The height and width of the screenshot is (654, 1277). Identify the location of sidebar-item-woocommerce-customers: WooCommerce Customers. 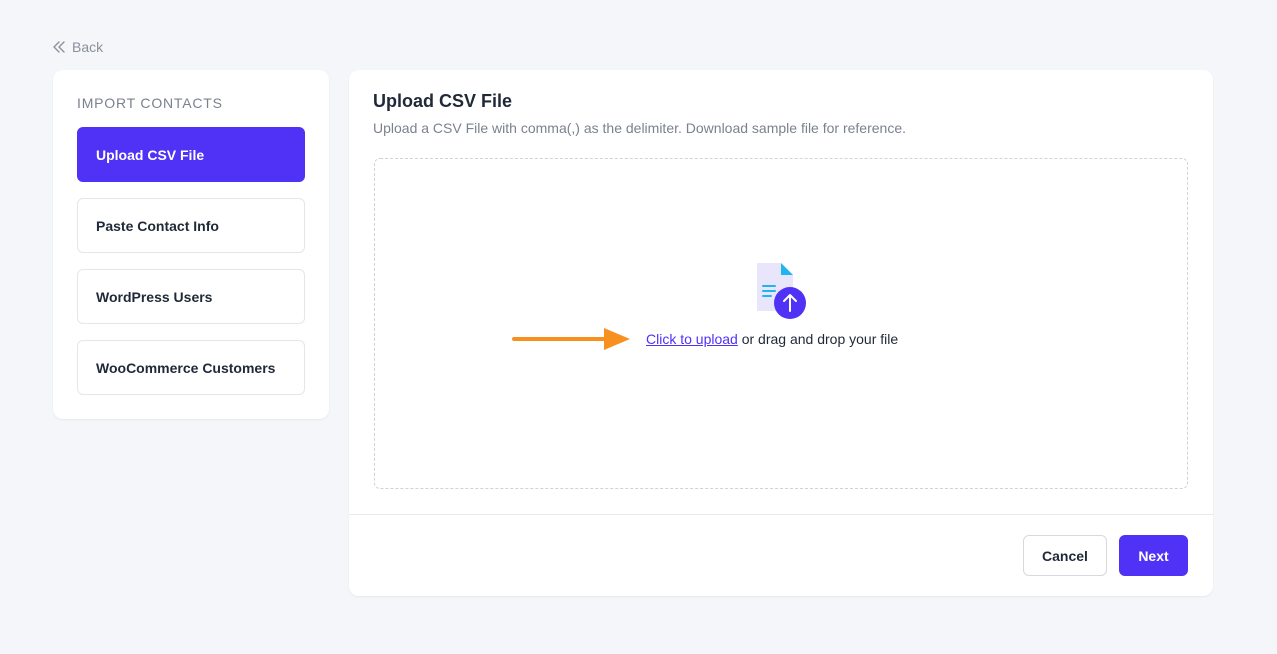
(191, 367).